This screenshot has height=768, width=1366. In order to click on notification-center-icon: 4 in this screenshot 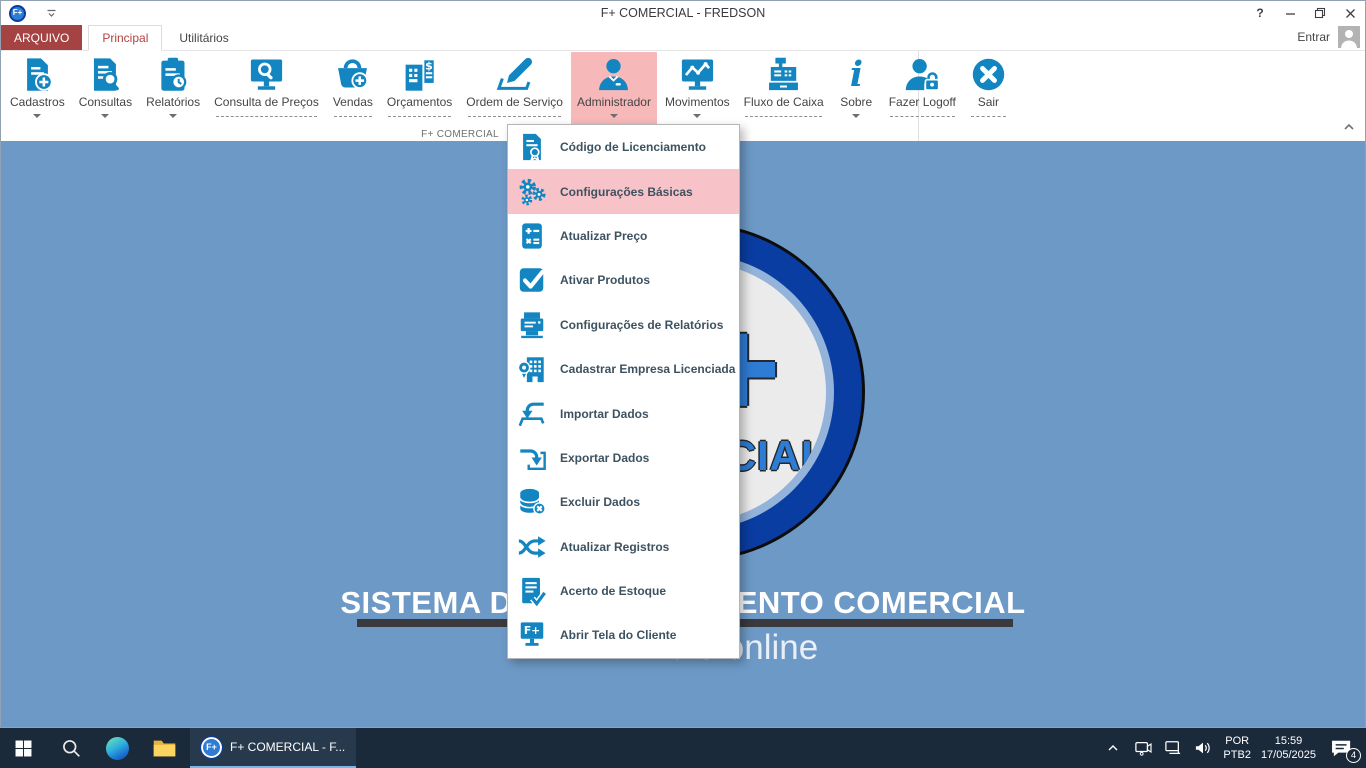, I will do `click(1345, 751)`.